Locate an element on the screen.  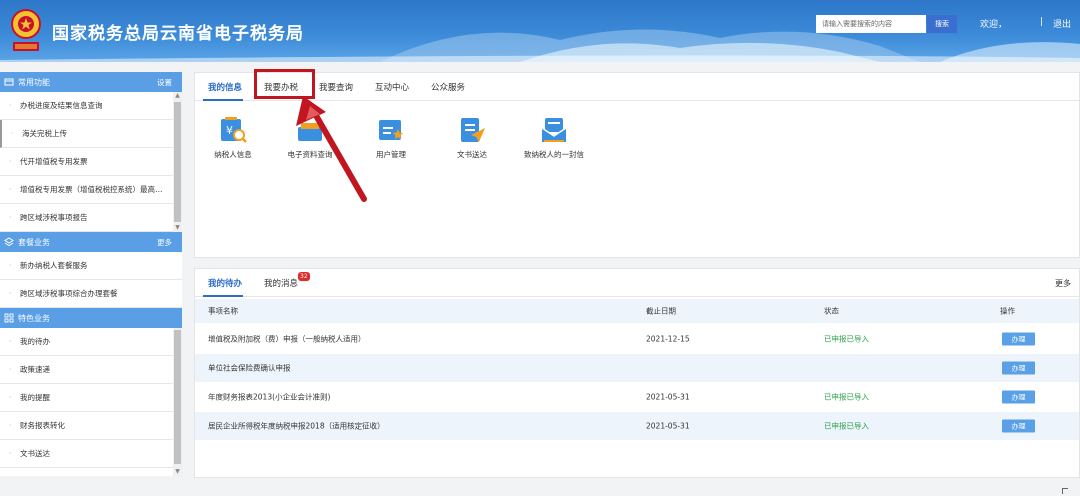
search-button: 搜索 is located at coordinates (942, 24).